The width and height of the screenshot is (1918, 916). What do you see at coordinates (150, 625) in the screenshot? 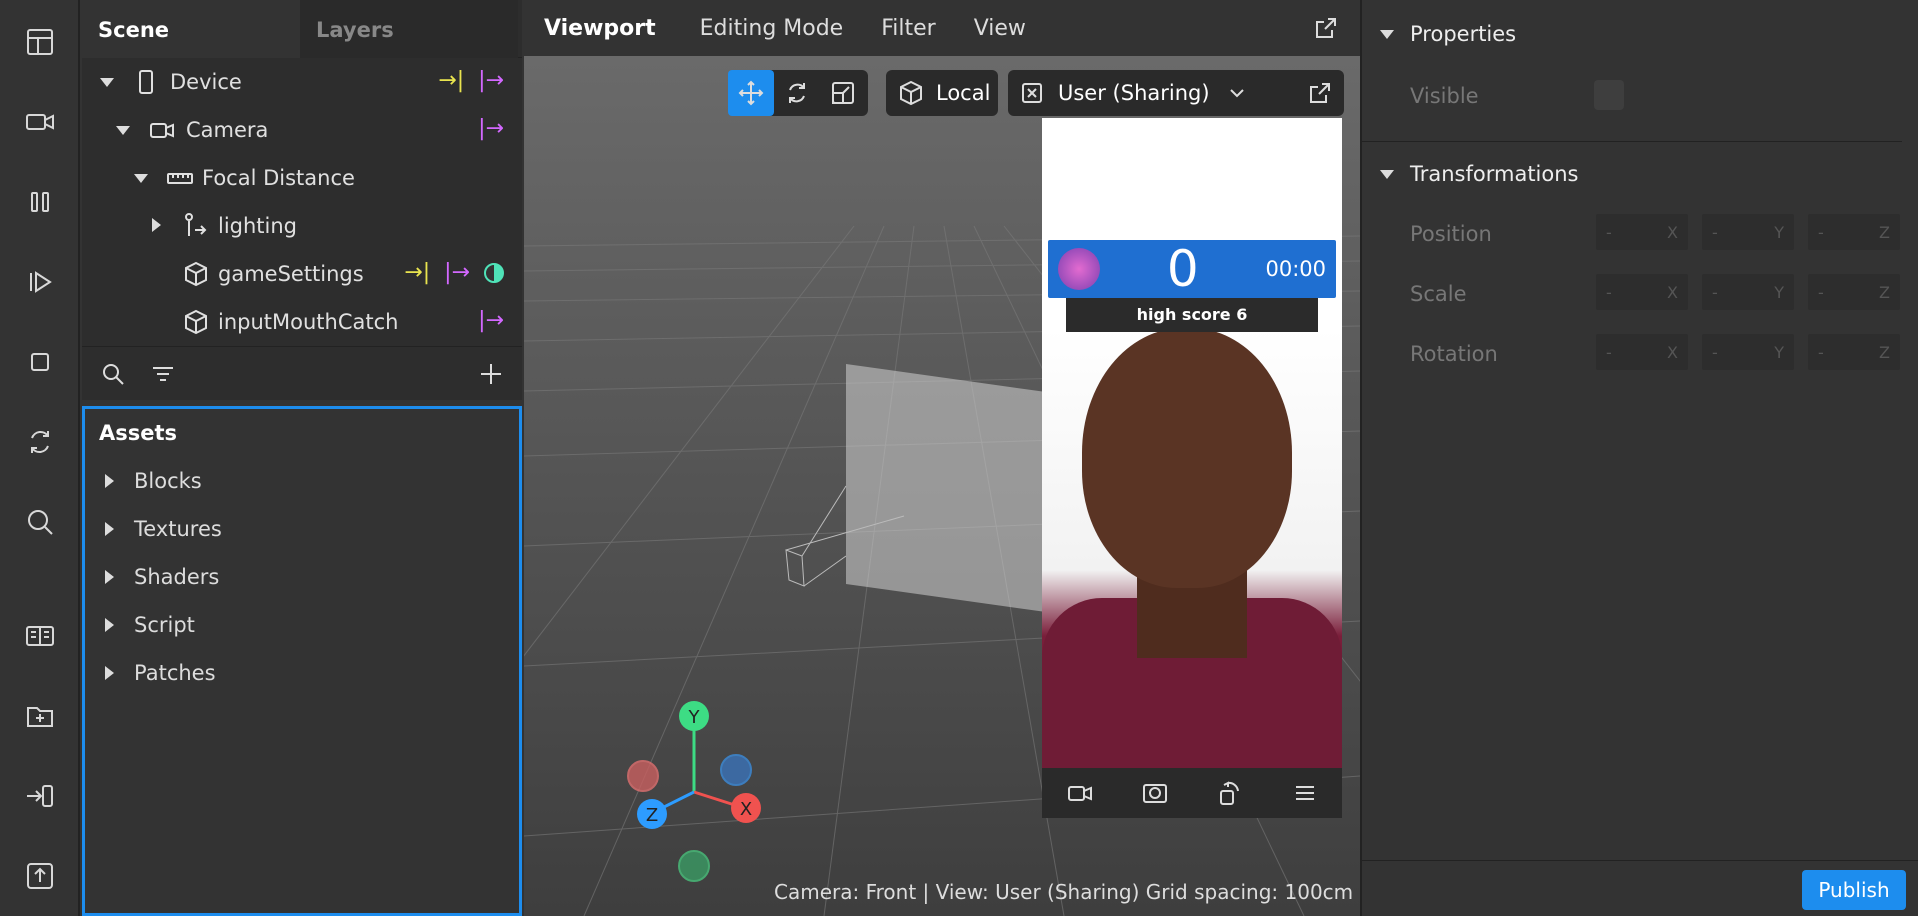
I see `asset-item-script: Script` at bounding box center [150, 625].